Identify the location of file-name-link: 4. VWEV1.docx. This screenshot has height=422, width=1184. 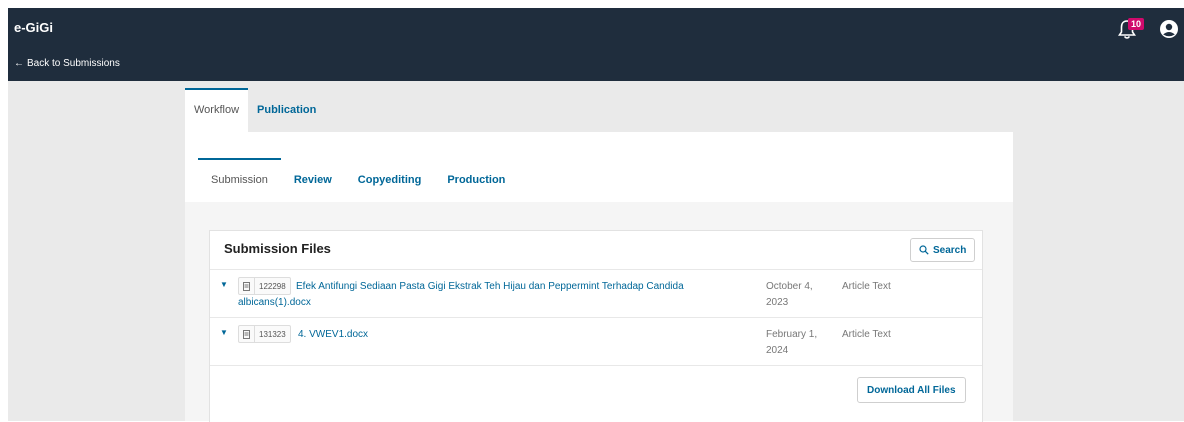
(528, 335).